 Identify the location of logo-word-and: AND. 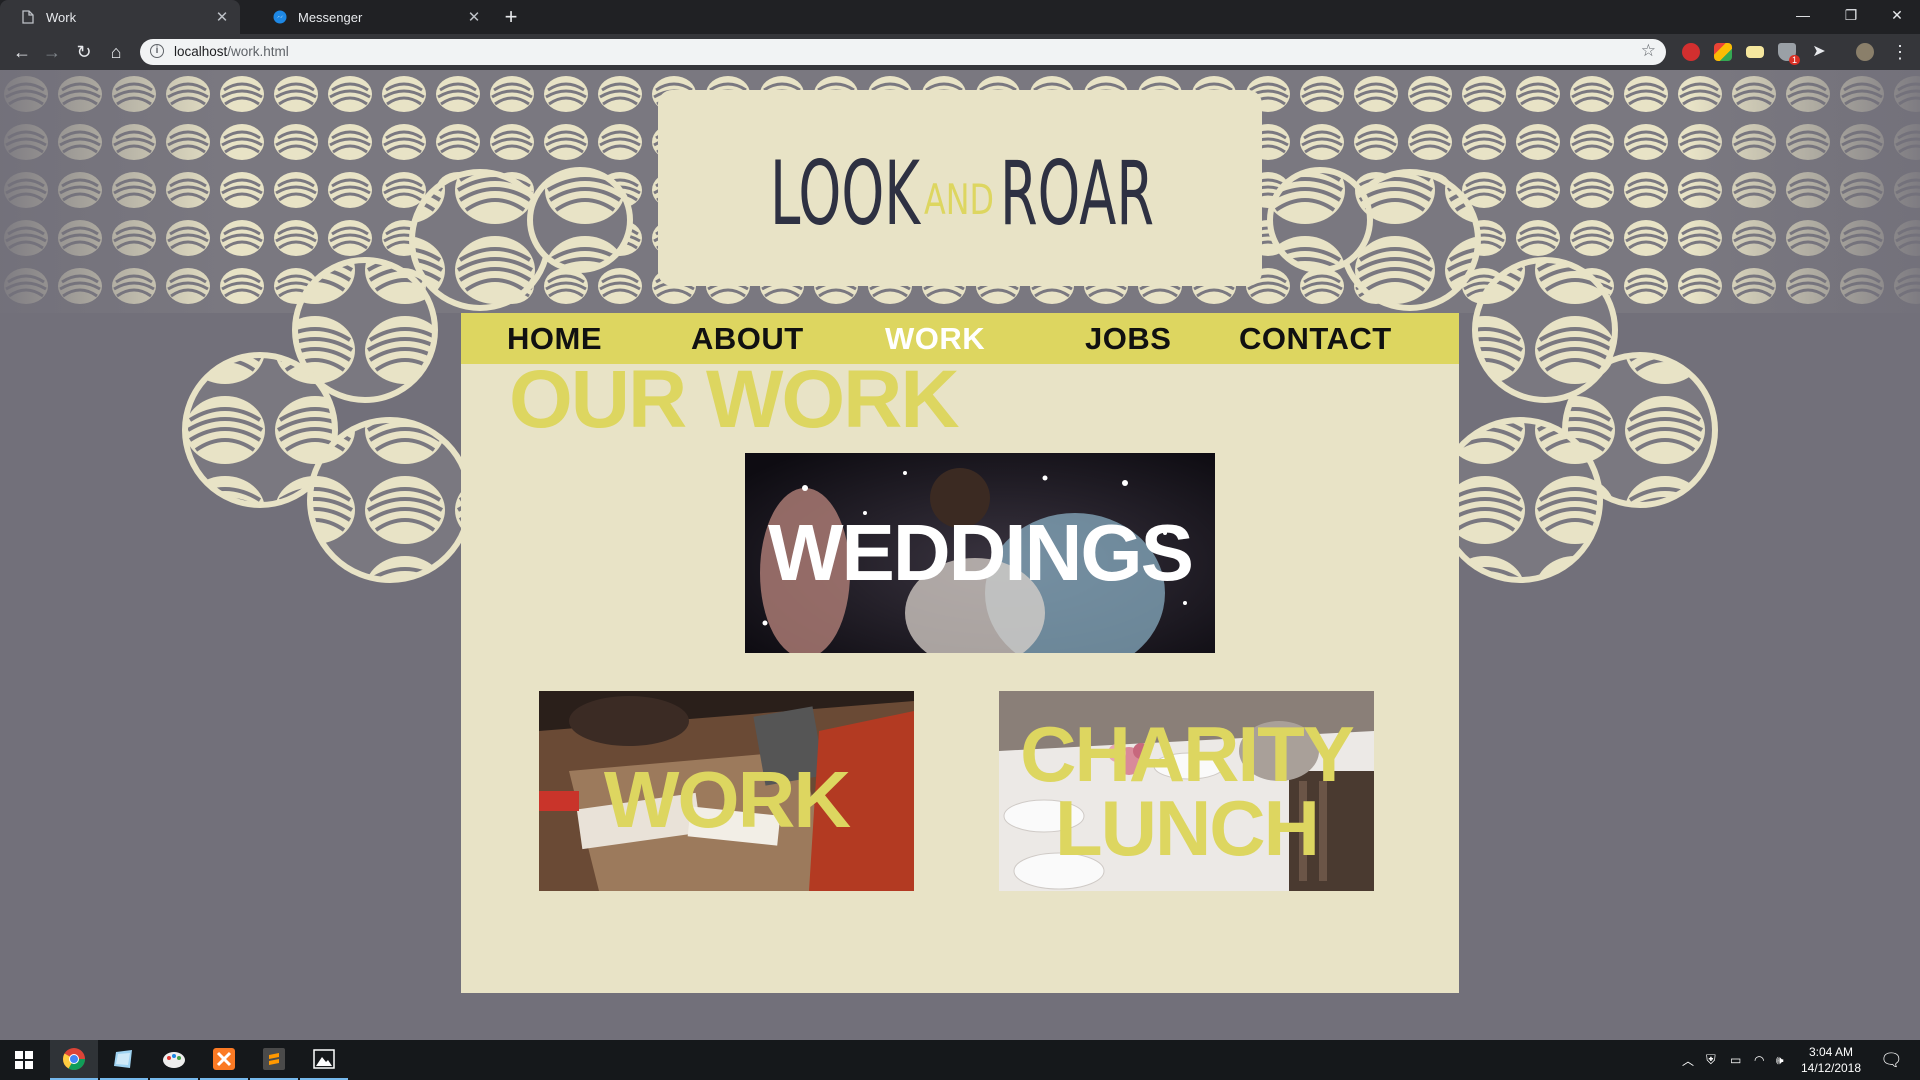
(959, 199).